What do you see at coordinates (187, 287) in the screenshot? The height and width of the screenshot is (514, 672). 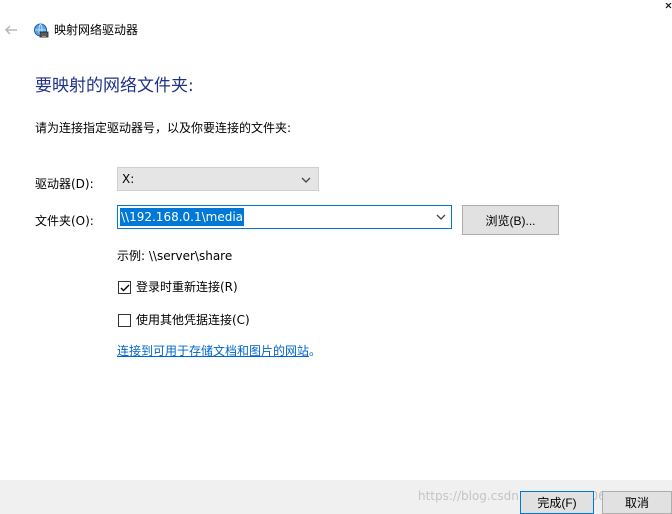 I see `reconnect-label: 登录时重新连接(R)` at bounding box center [187, 287].